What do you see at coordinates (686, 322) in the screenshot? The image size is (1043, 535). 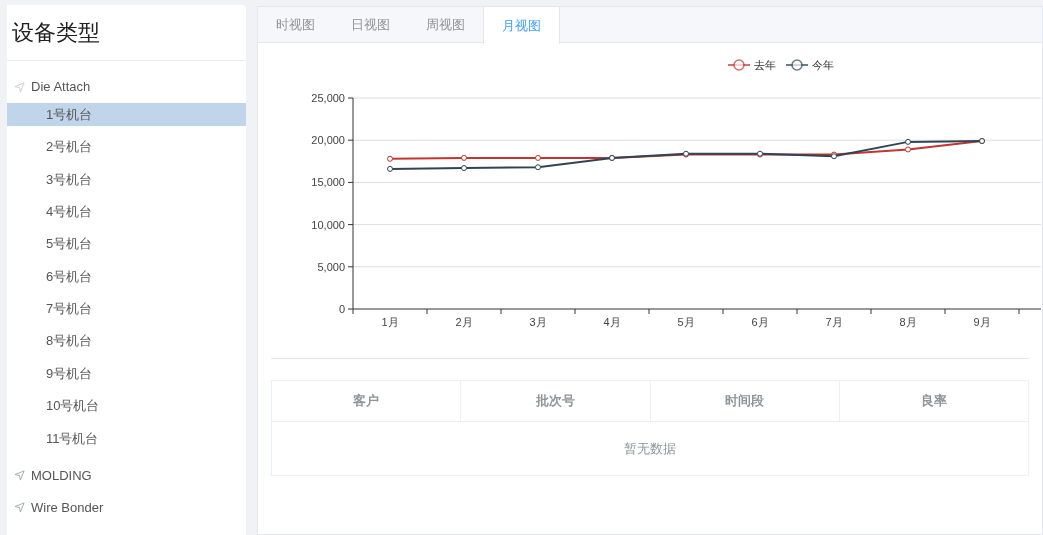 I see `axis-label: 5月` at bounding box center [686, 322].